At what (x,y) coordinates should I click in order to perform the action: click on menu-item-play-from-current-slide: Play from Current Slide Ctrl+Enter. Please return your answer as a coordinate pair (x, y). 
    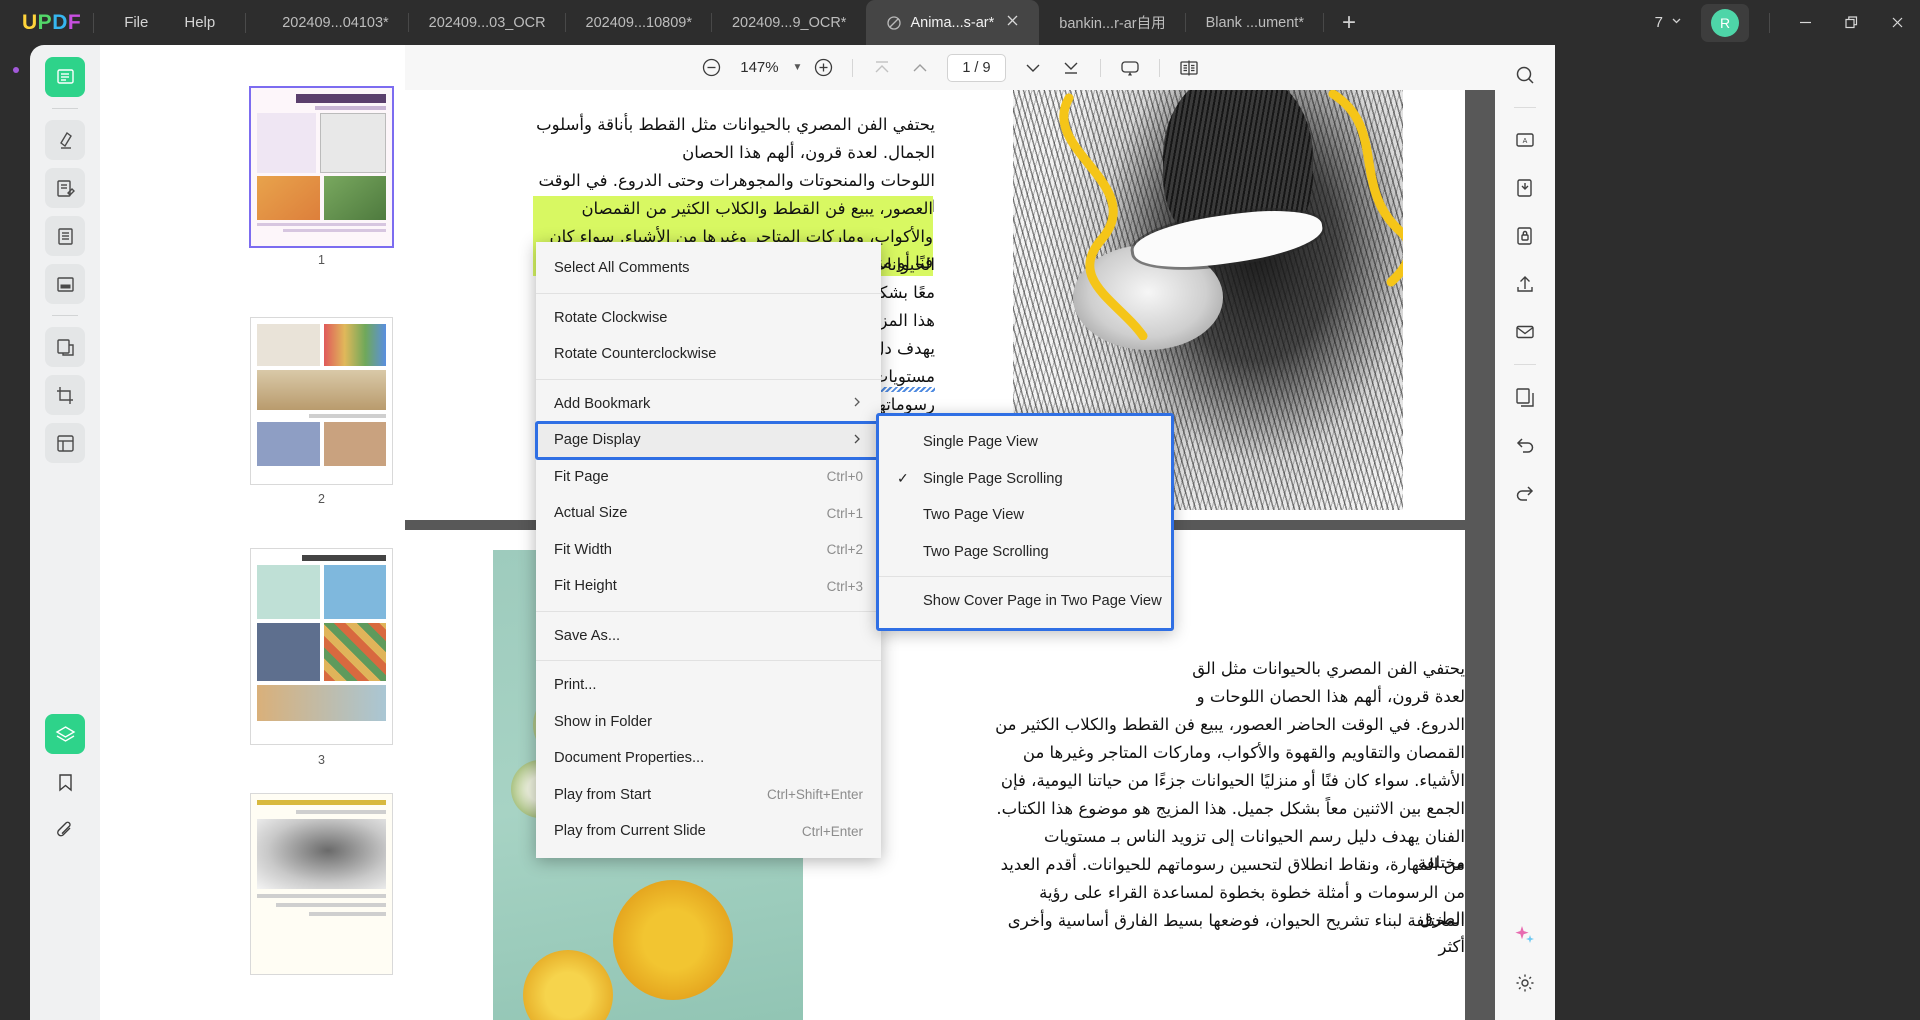
    Looking at the image, I should click on (708, 831).